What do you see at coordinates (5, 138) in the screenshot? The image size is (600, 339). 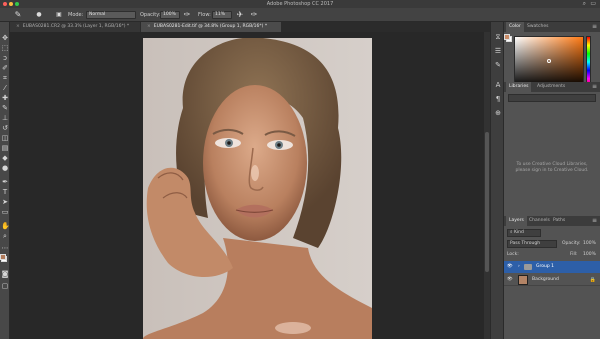 I see `eraser-tool-icon: ◫` at bounding box center [5, 138].